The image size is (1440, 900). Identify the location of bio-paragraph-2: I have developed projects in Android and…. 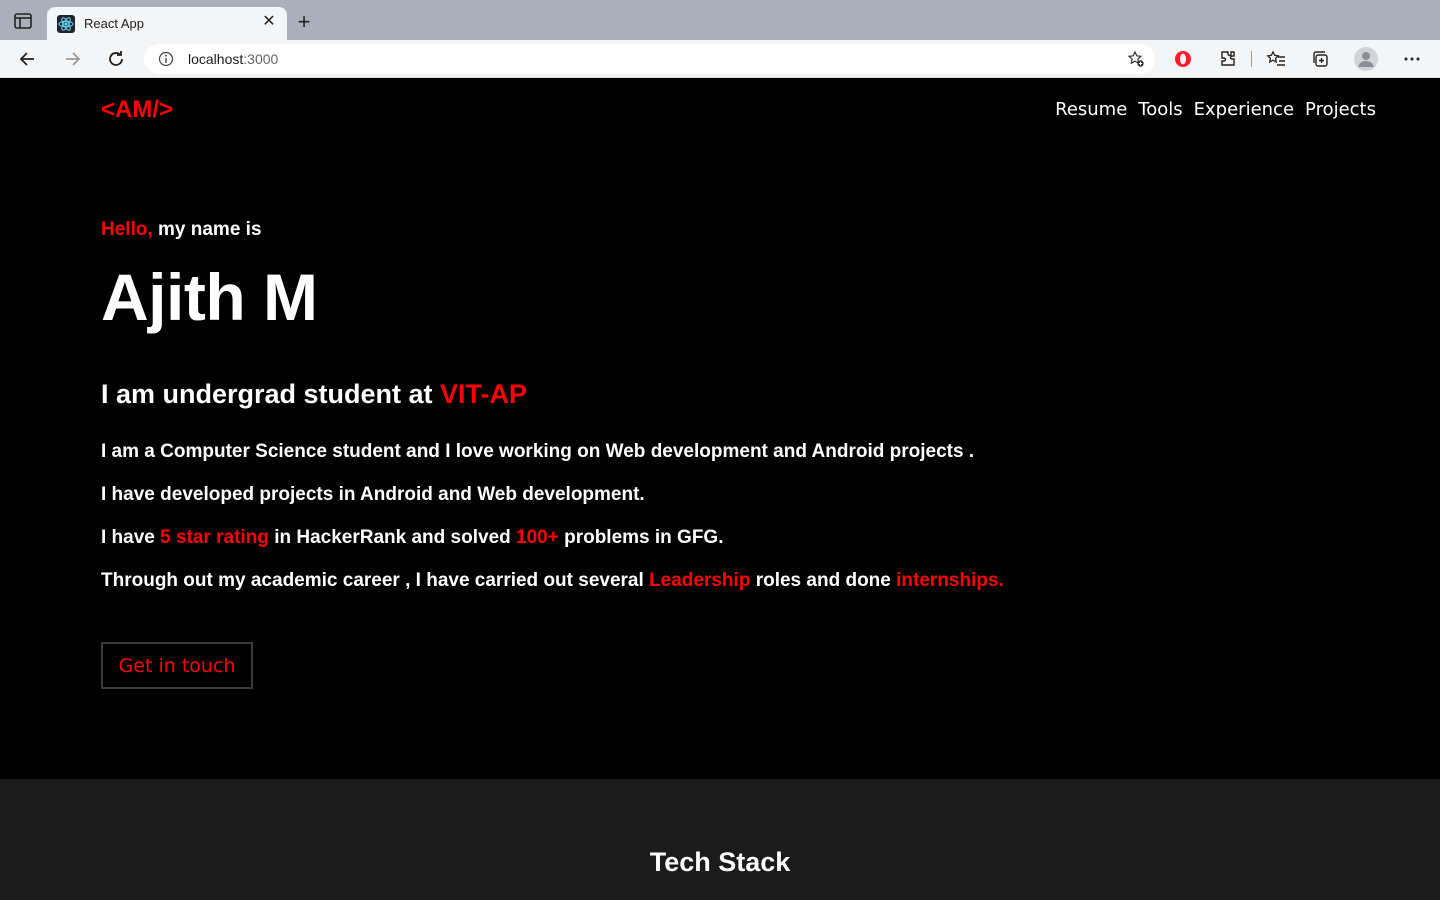
(373, 494).